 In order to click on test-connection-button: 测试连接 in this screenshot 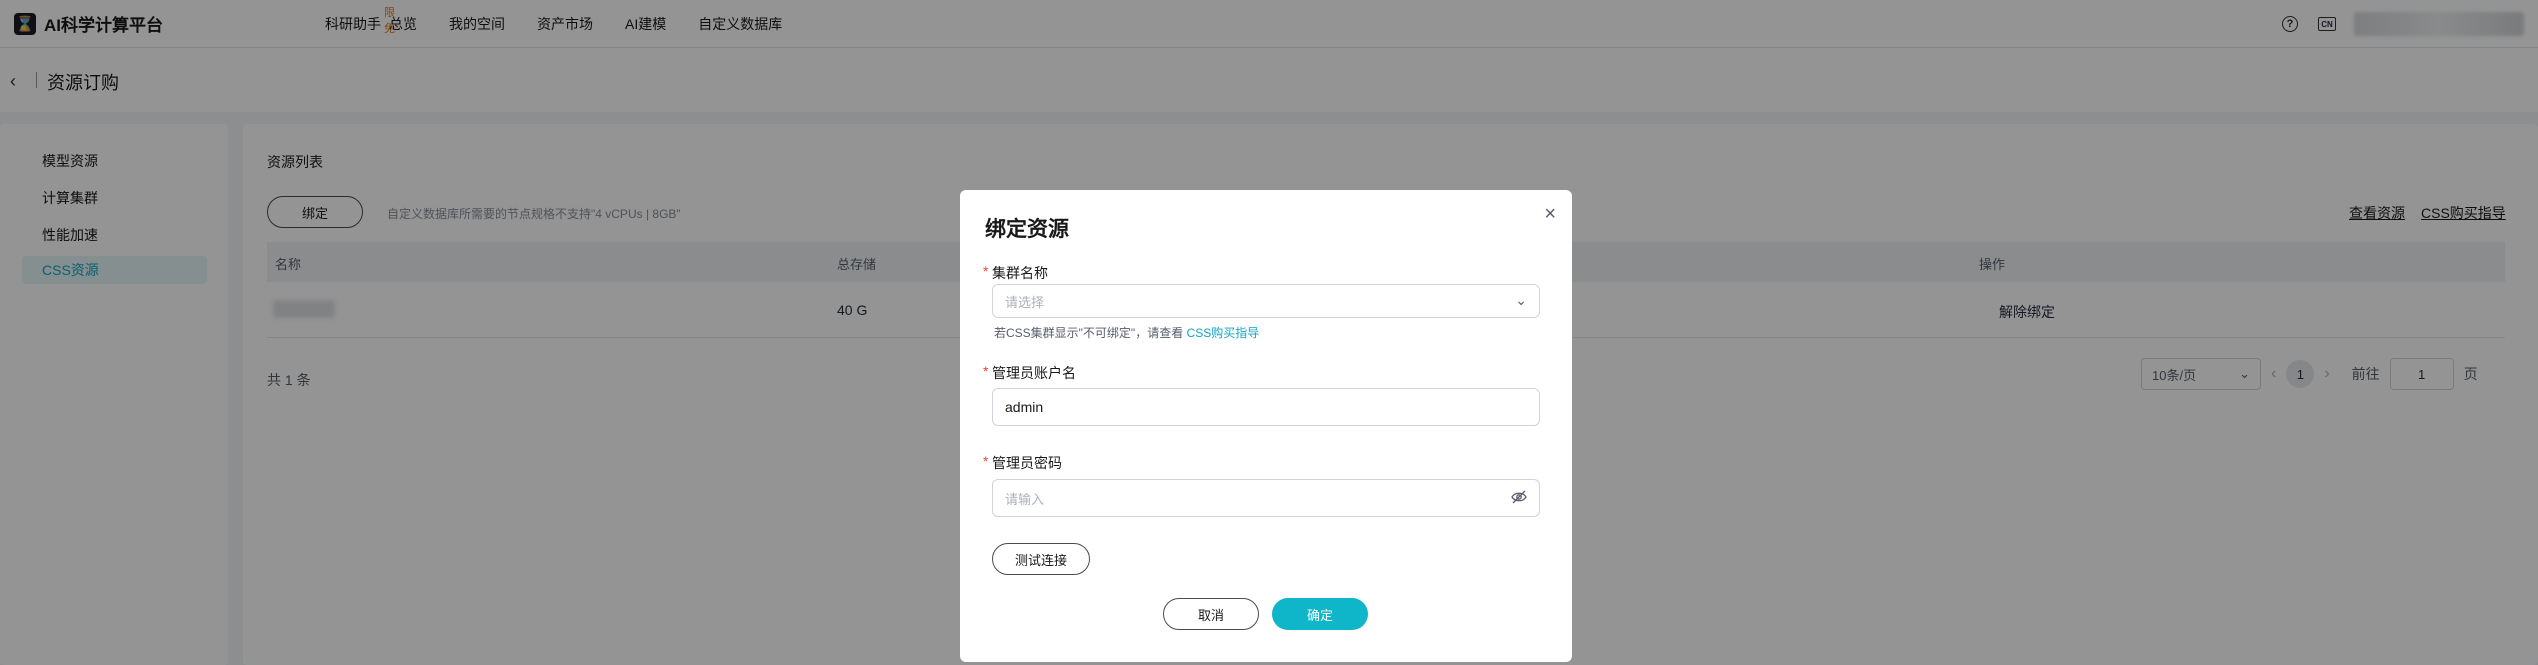, I will do `click(1041, 559)`.